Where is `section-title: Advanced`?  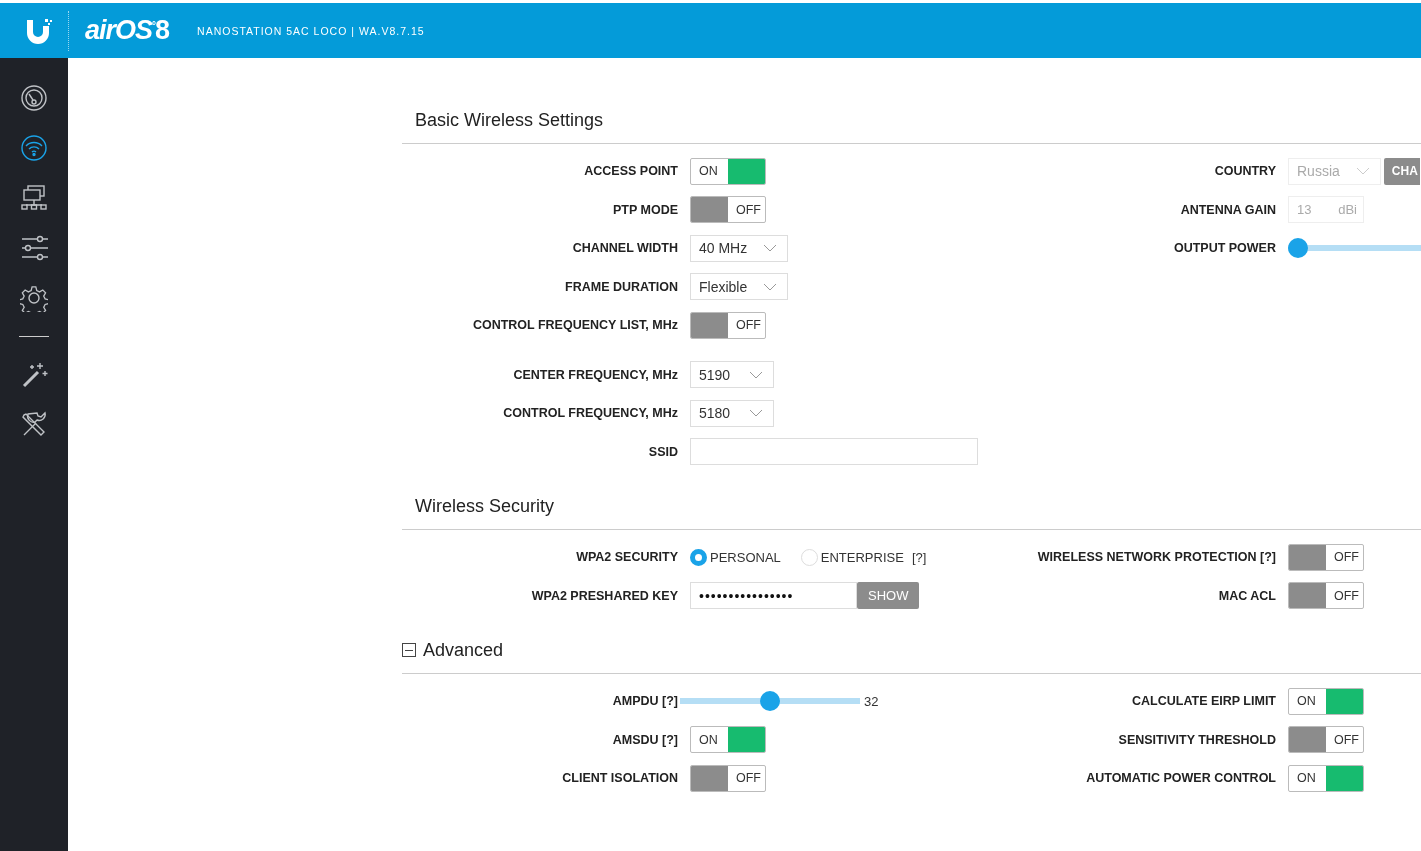 section-title: Advanced is located at coordinates (463, 650).